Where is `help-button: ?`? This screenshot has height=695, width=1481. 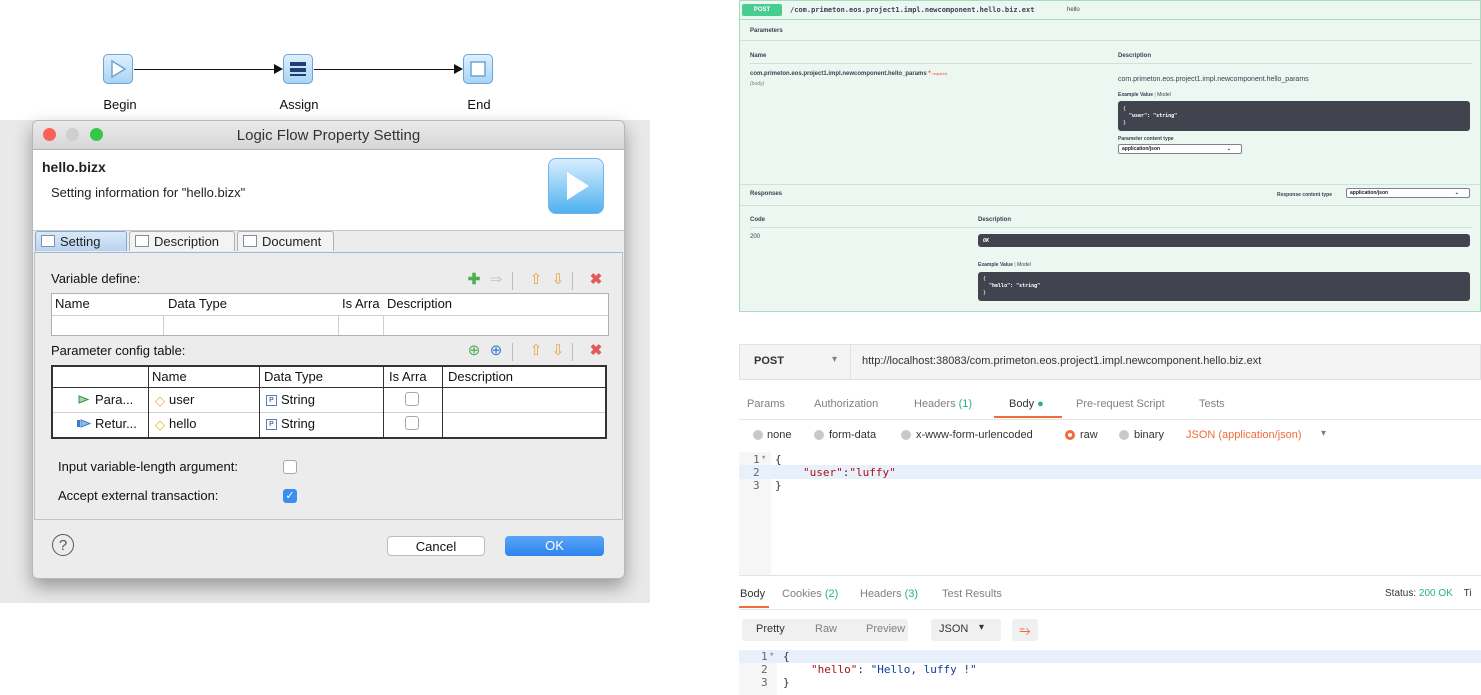
help-button: ? is located at coordinates (63, 545).